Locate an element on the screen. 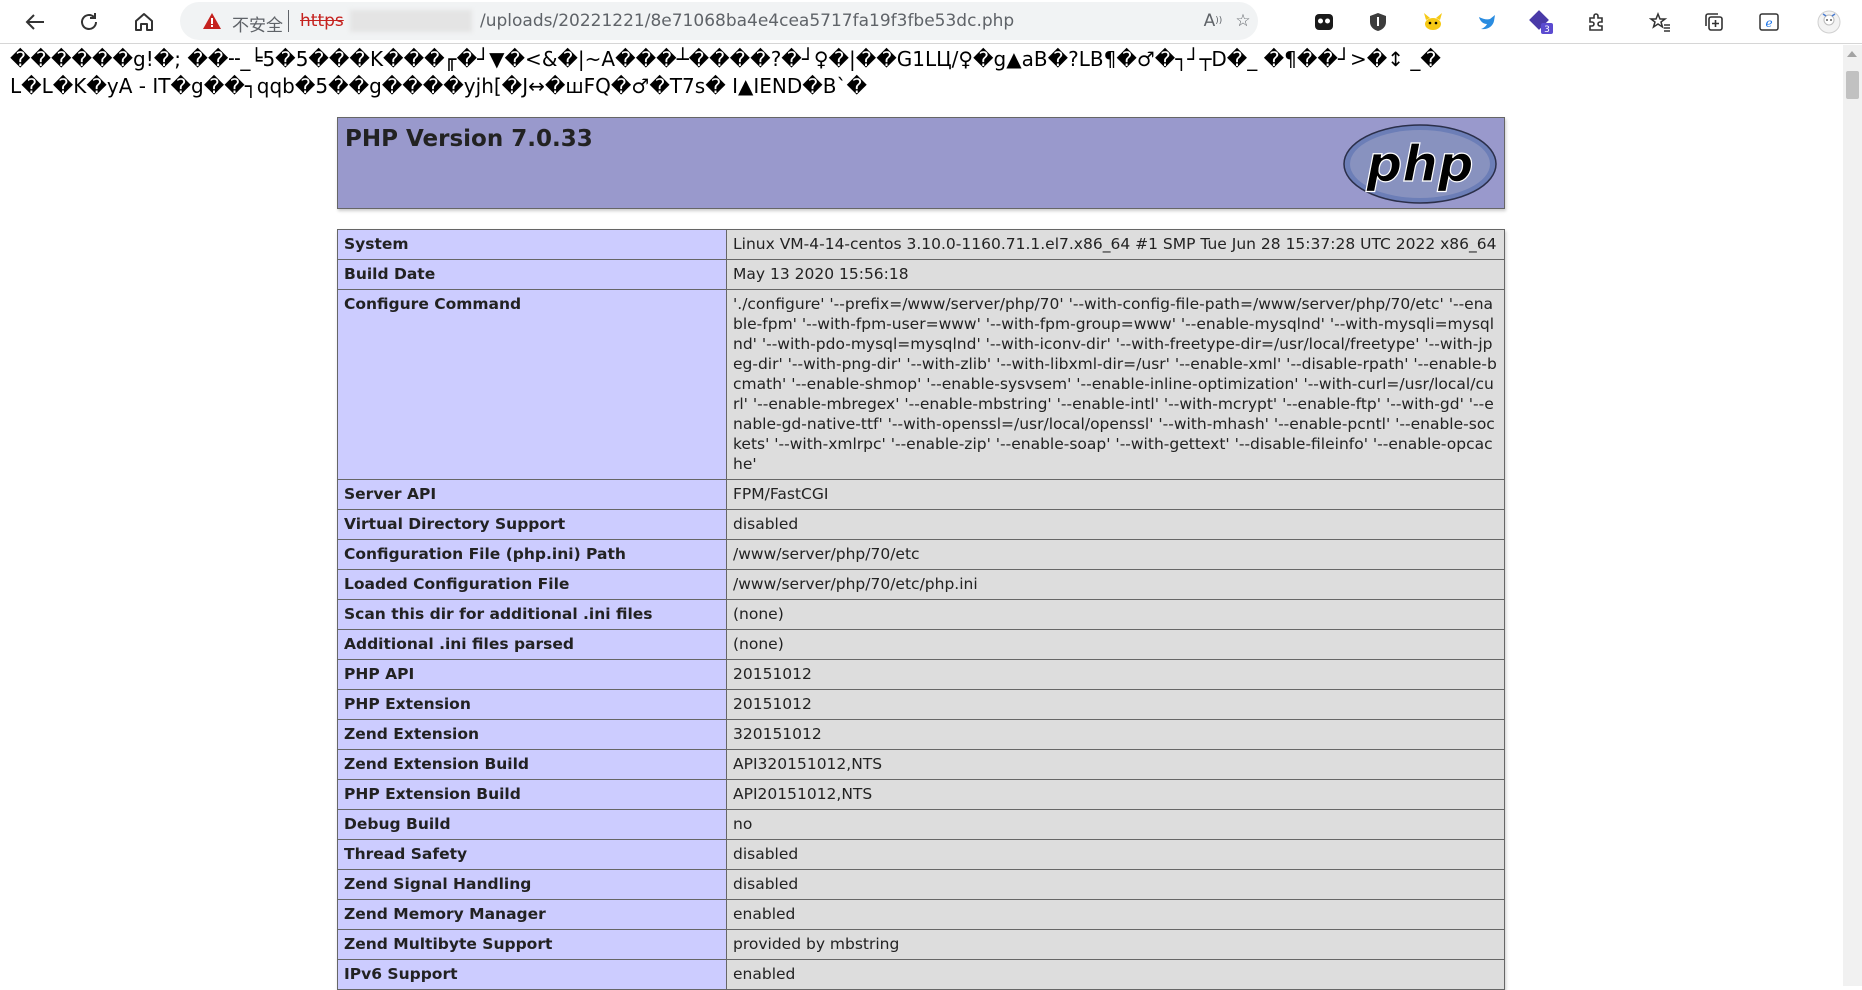 The height and width of the screenshot is (990, 1862). info-label: Scan this dir for additional .ini files is located at coordinates (532, 614).